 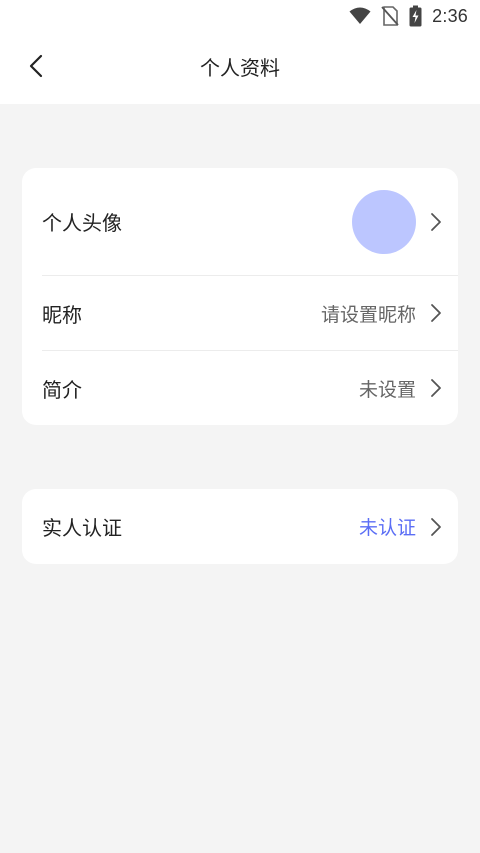 What do you see at coordinates (240, 313) in the screenshot?
I see `nickname-row: 昵称 请设置昵称` at bounding box center [240, 313].